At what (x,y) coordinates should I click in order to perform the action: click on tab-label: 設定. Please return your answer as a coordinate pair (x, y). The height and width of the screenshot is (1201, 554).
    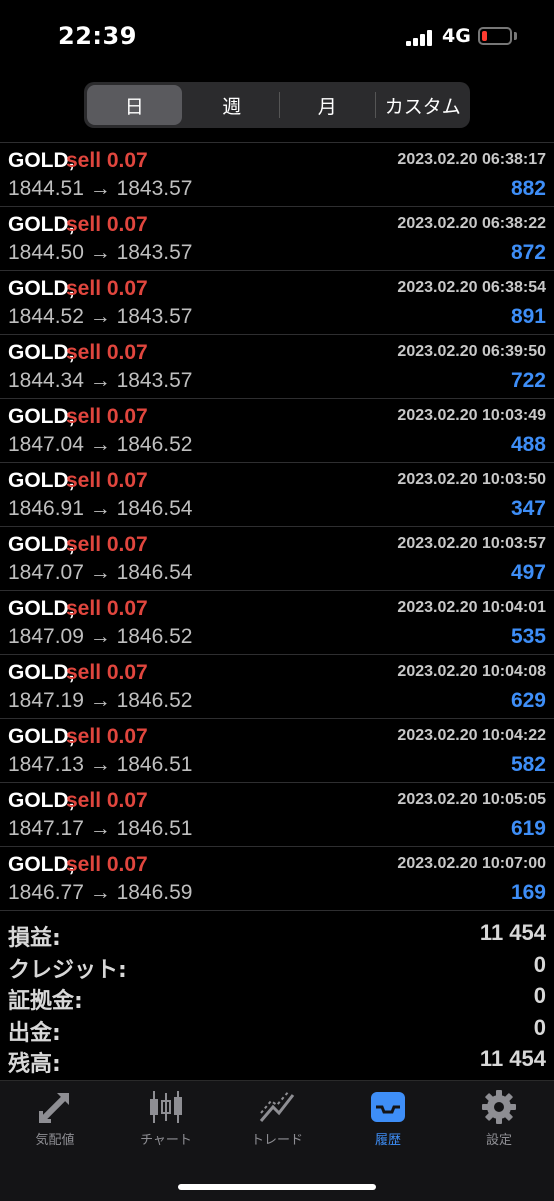
    Looking at the image, I should click on (498, 1140).